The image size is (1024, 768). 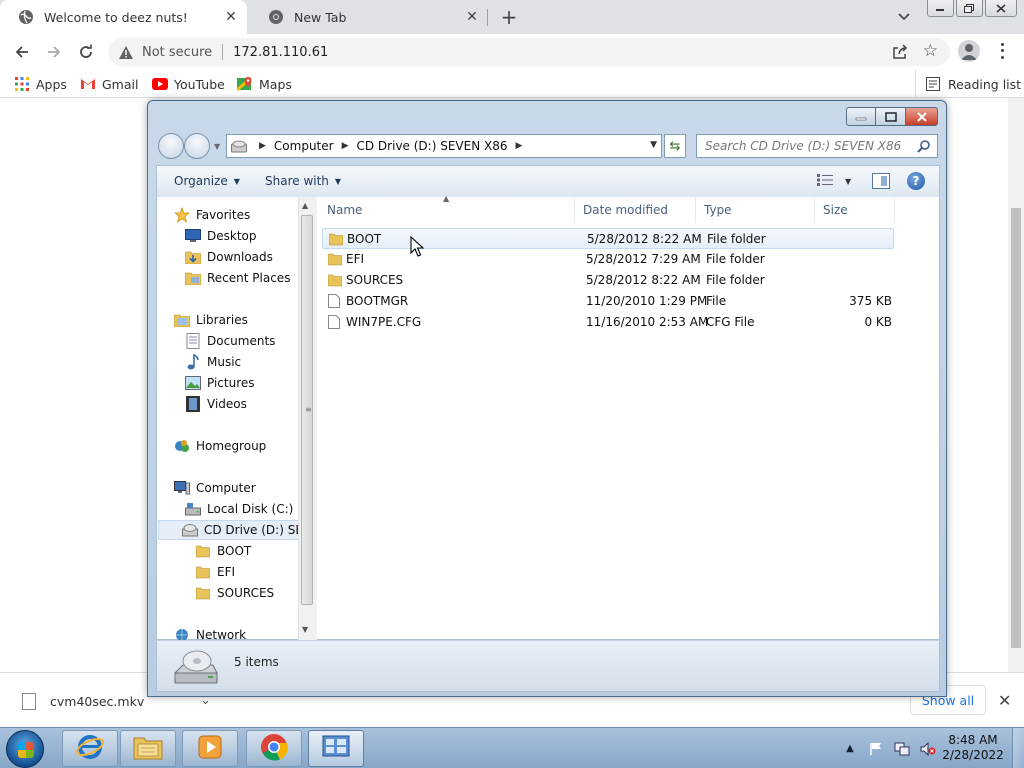 What do you see at coordinates (881, 181) in the screenshot?
I see `preview-pane-icon` at bounding box center [881, 181].